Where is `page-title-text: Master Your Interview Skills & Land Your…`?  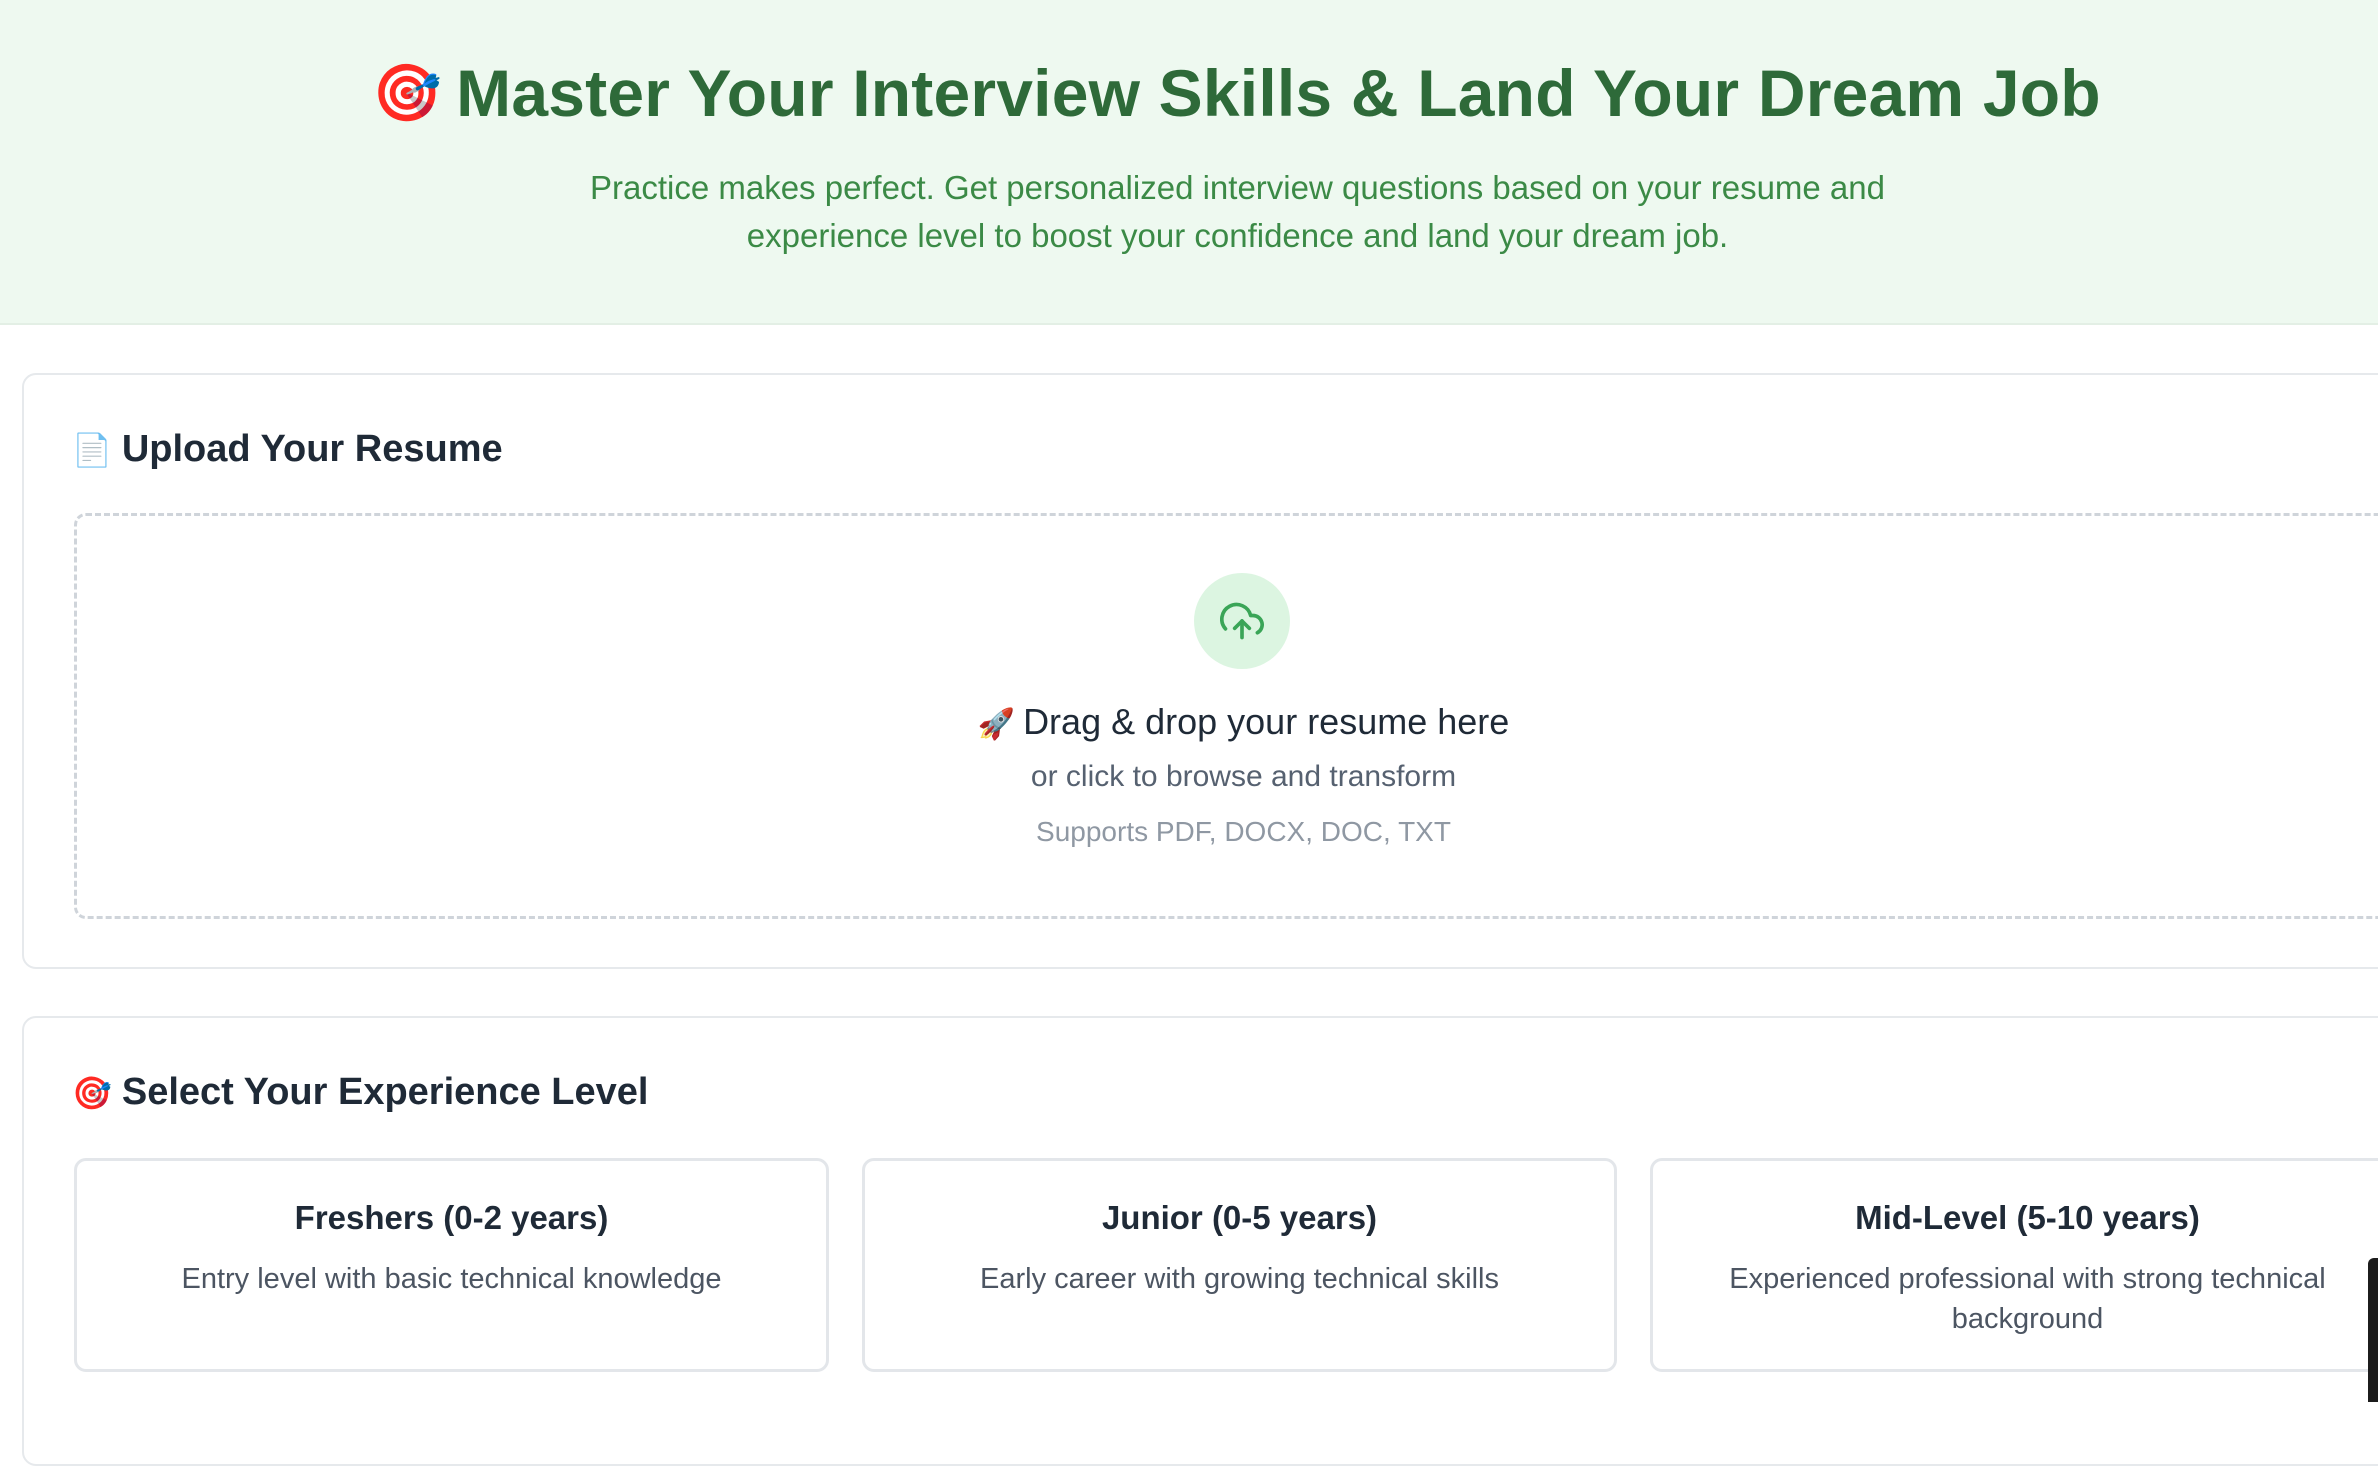 page-title-text: Master Your Interview Skills & Land Your… is located at coordinates (1278, 93).